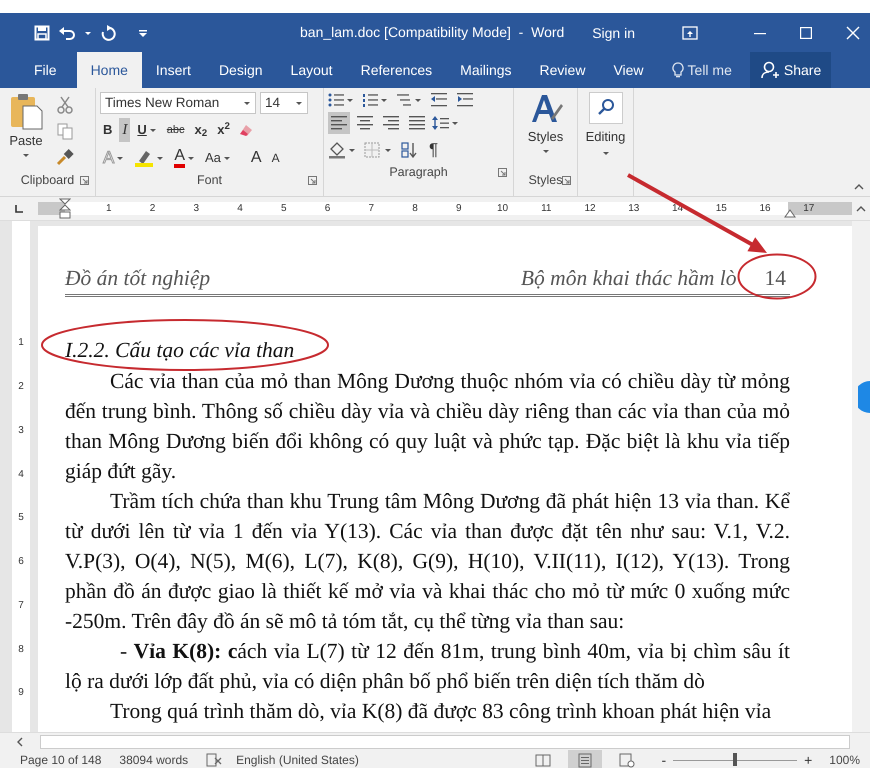 The width and height of the screenshot is (870, 768). What do you see at coordinates (590, 208) in the screenshot?
I see `ruler-number: 12` at bounding box center [590, 208].